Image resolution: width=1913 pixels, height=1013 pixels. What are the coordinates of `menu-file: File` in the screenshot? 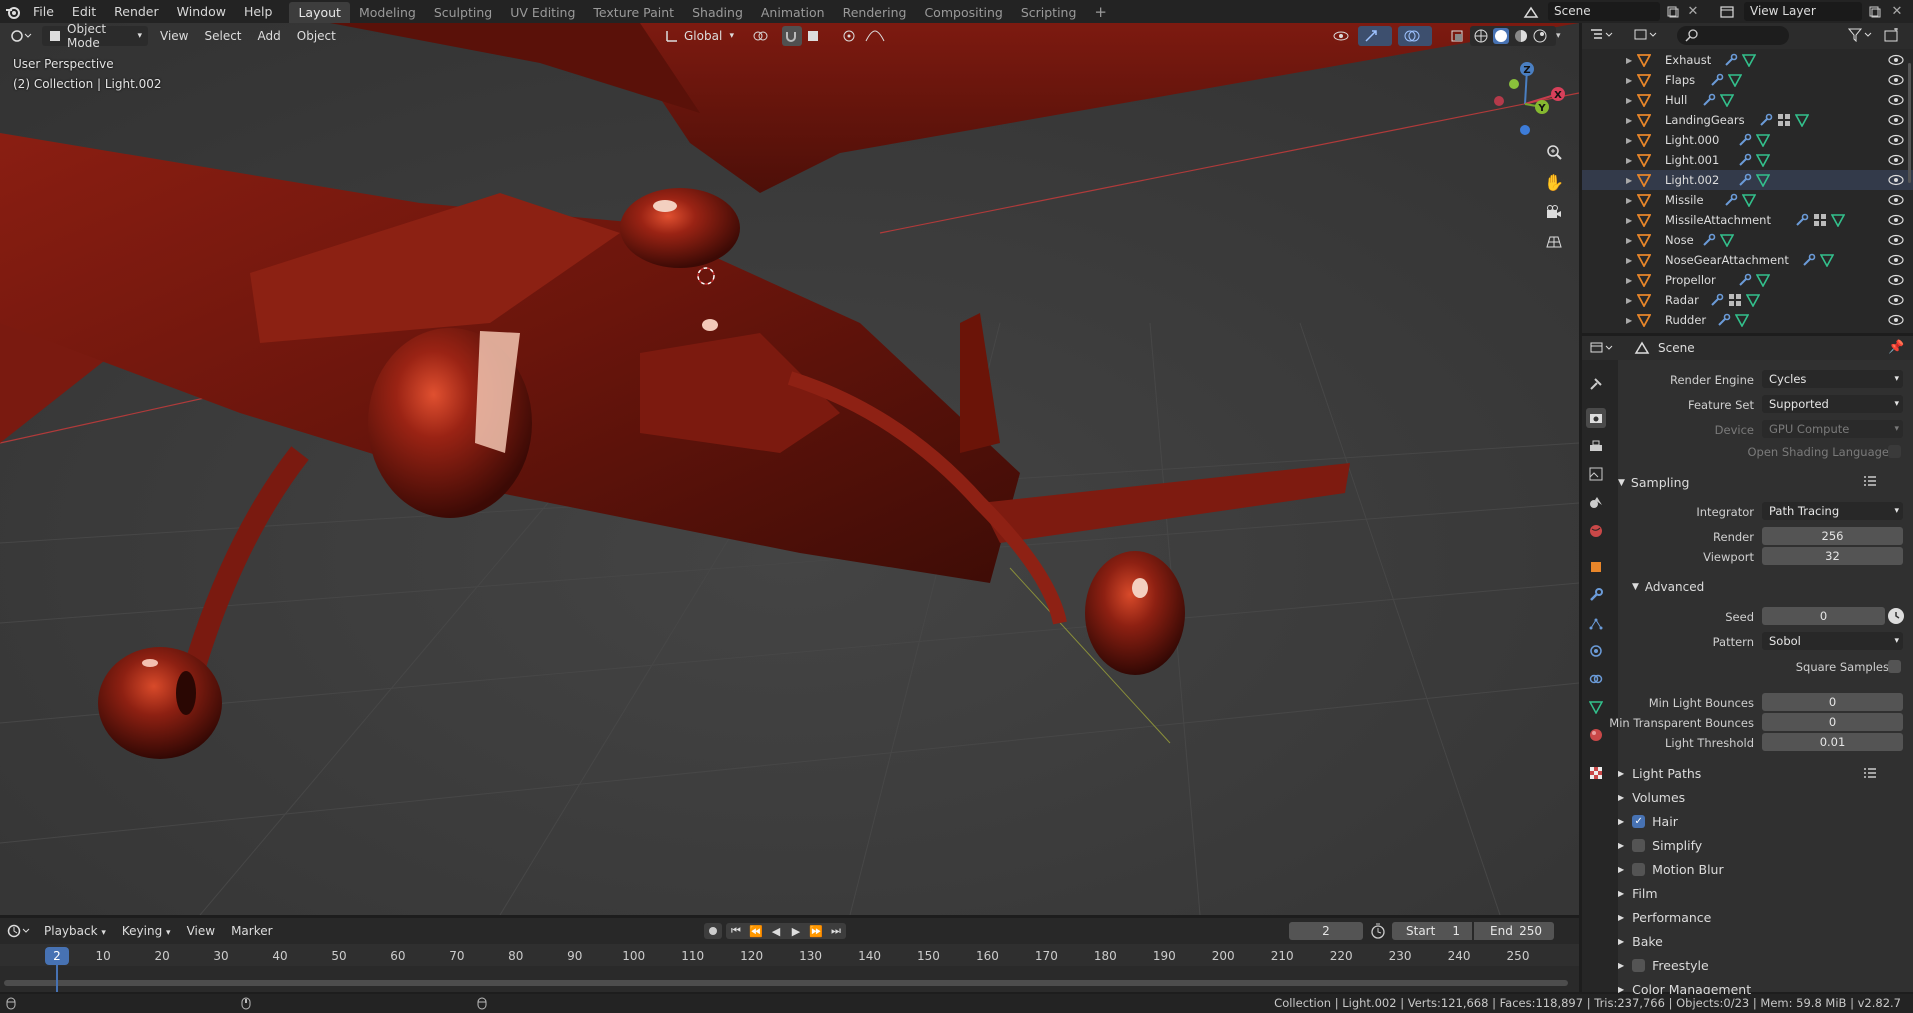 It's located at (43, 11).